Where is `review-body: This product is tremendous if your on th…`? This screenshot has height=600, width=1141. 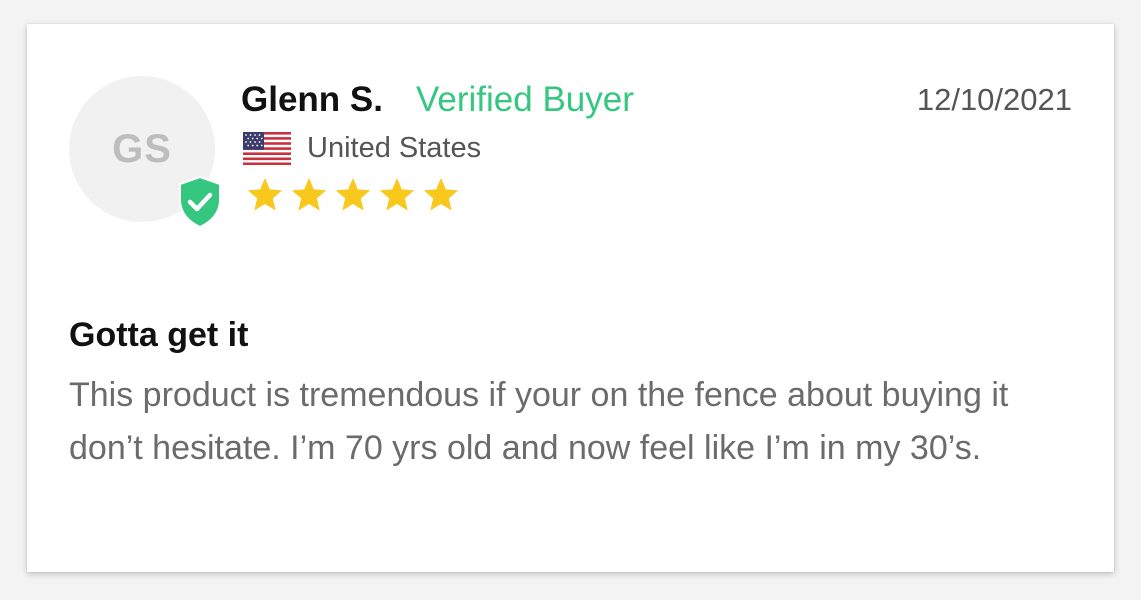
review-body: This product is tremendous if your on th… is located at coordinates (539, 421).